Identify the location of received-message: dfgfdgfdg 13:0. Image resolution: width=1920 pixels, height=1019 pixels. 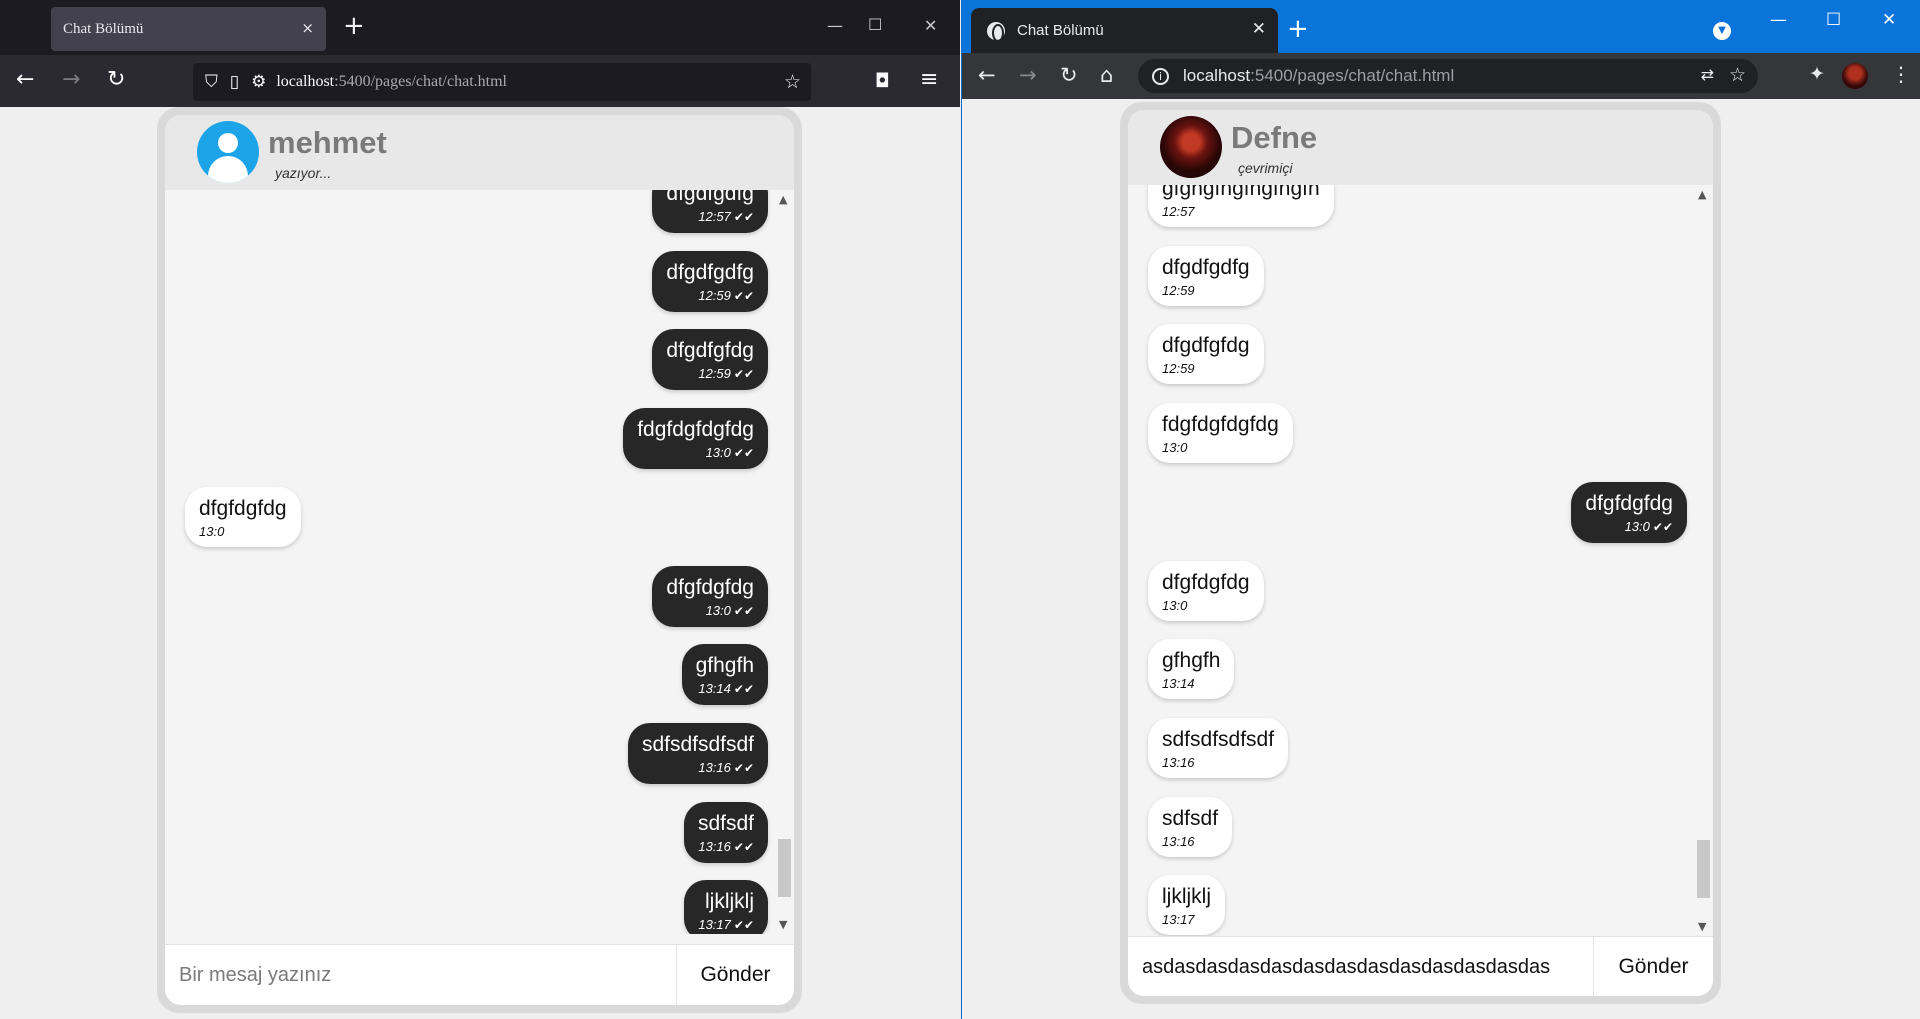
(1206, 590).